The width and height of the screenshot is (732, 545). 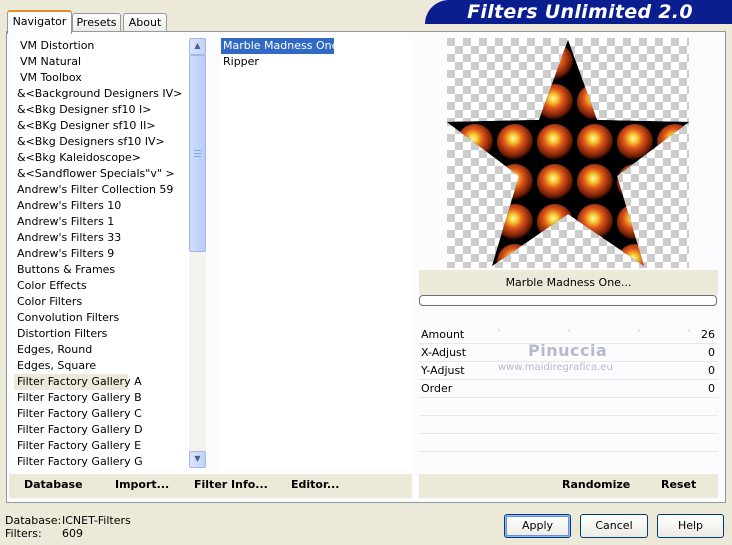 I want to click on app-title: Filters Unlimited 2.0, so click(x=580, y=12).